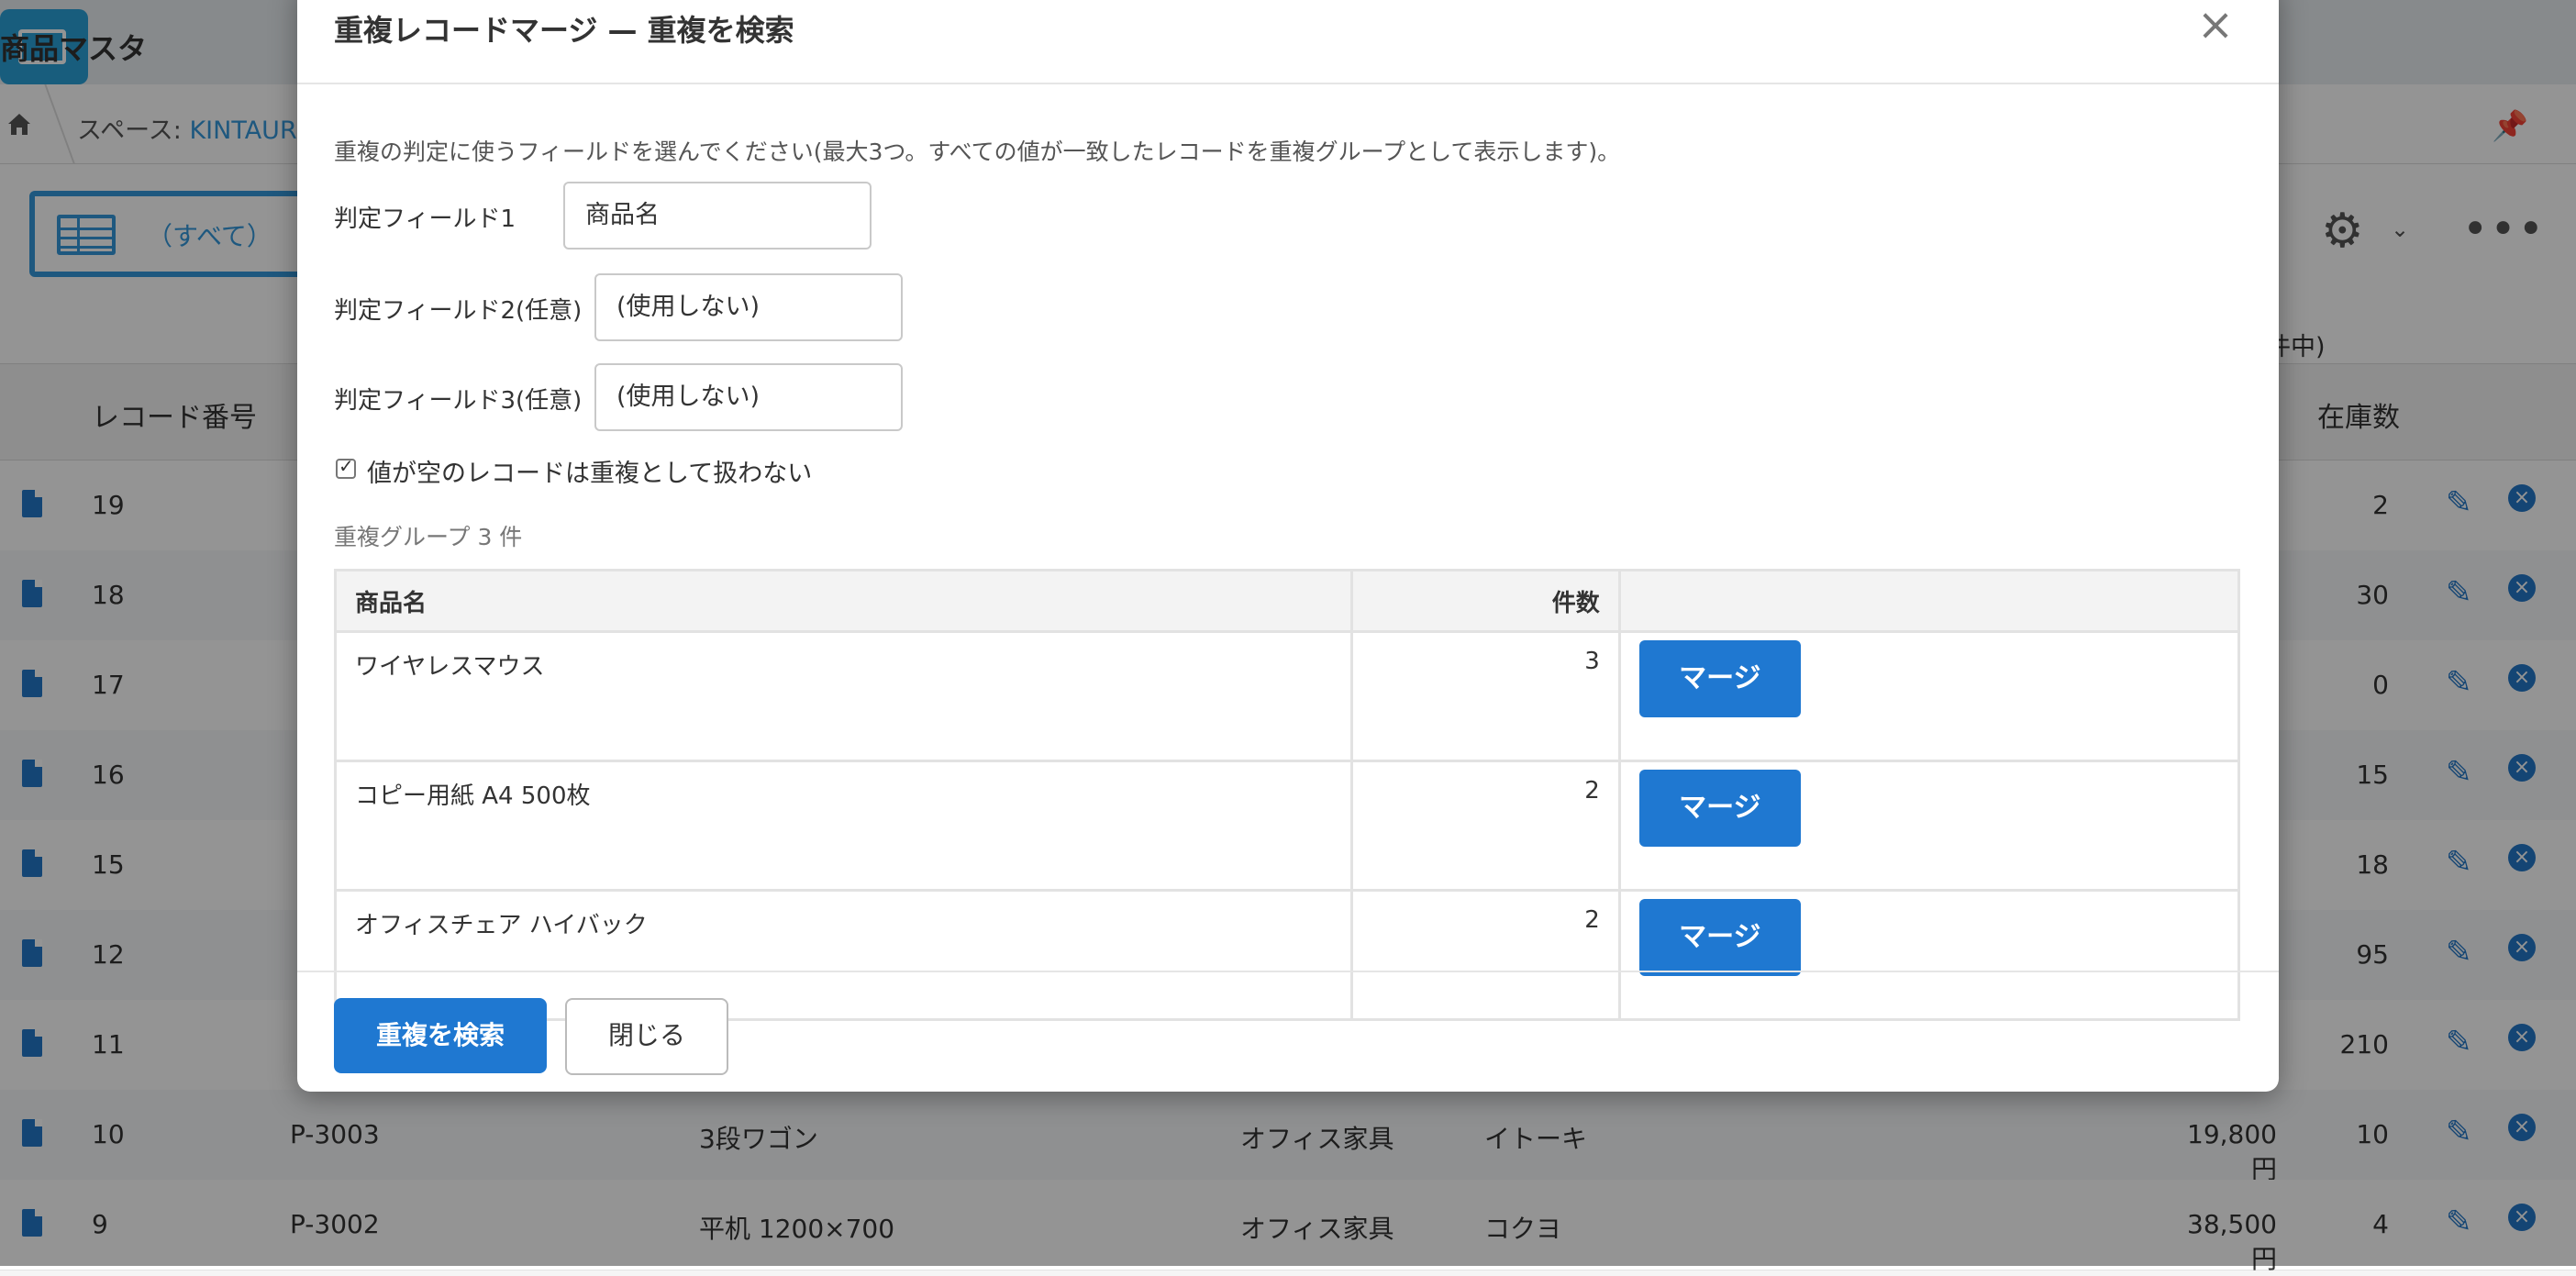  I want to click on table-row: コピー用紙 A4 500枚 2 マージ, so click(1287, 826).